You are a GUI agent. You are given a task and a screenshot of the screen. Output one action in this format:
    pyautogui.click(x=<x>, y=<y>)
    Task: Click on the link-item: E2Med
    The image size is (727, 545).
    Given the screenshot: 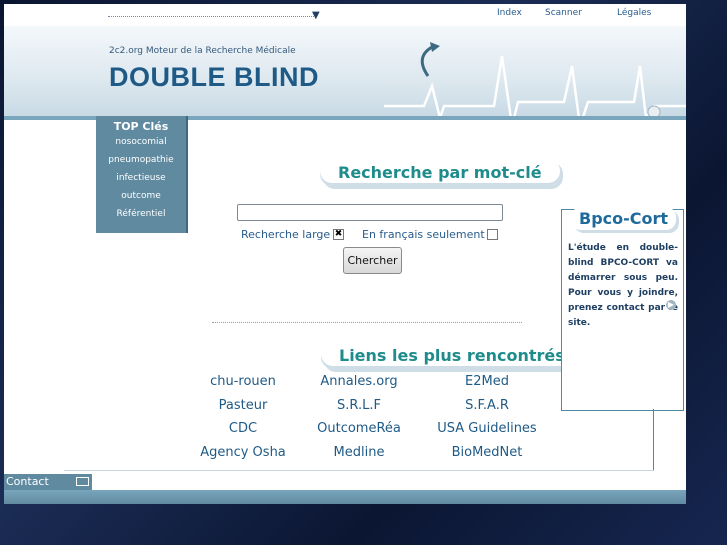 What is the action you would take?
    pyautogui.click(x=487, y=381)
    